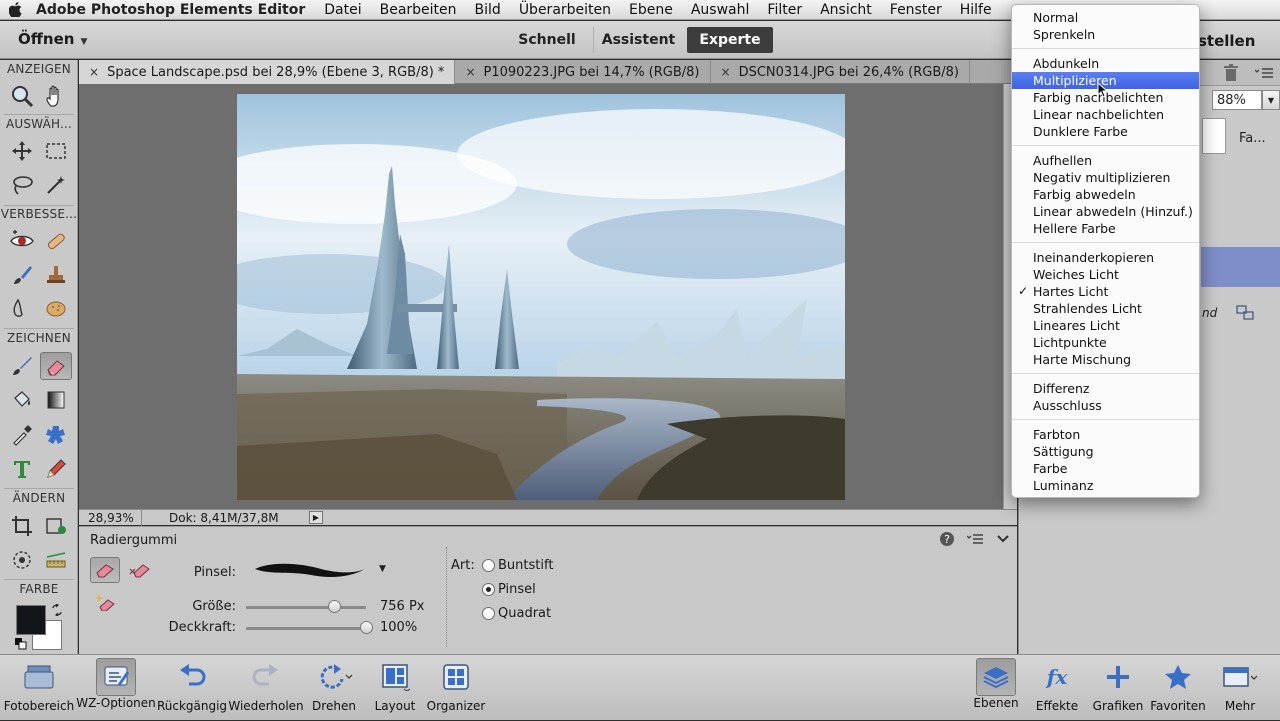 This screenshot has height=721, width=1280. Describe the element at coordinates (105, 570) in the screenshot. I see `eraser-type-normal-icon` at that location.